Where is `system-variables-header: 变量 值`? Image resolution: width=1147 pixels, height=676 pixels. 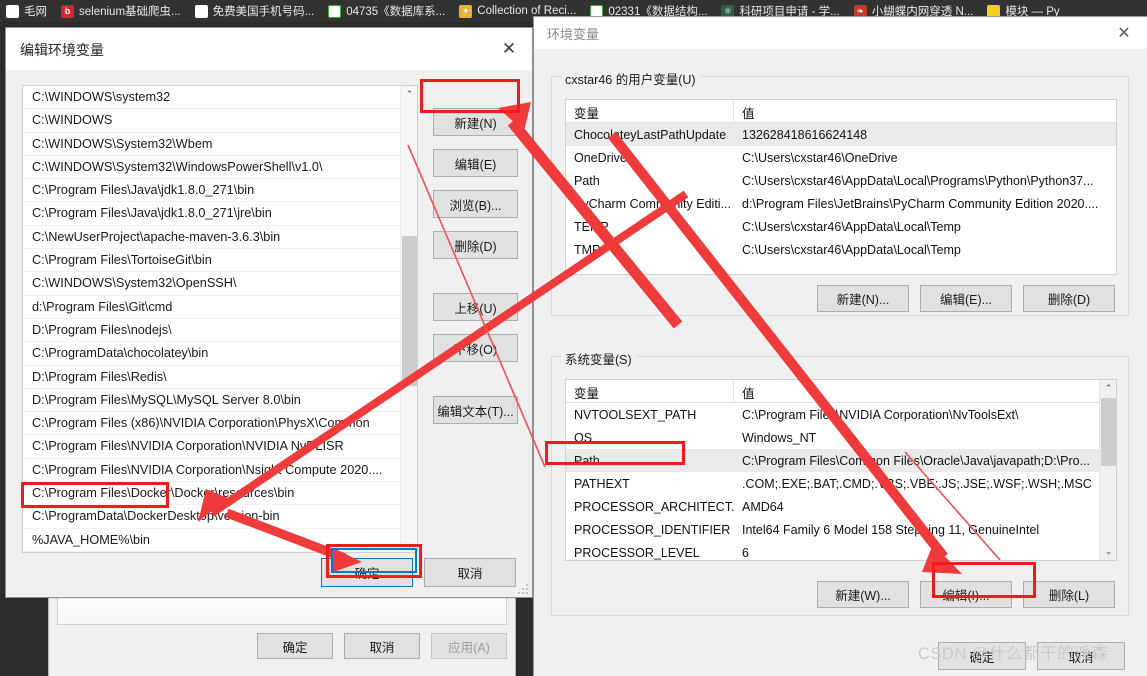
system-variables-header: 变量 值 is located at coordinates (841, 391).